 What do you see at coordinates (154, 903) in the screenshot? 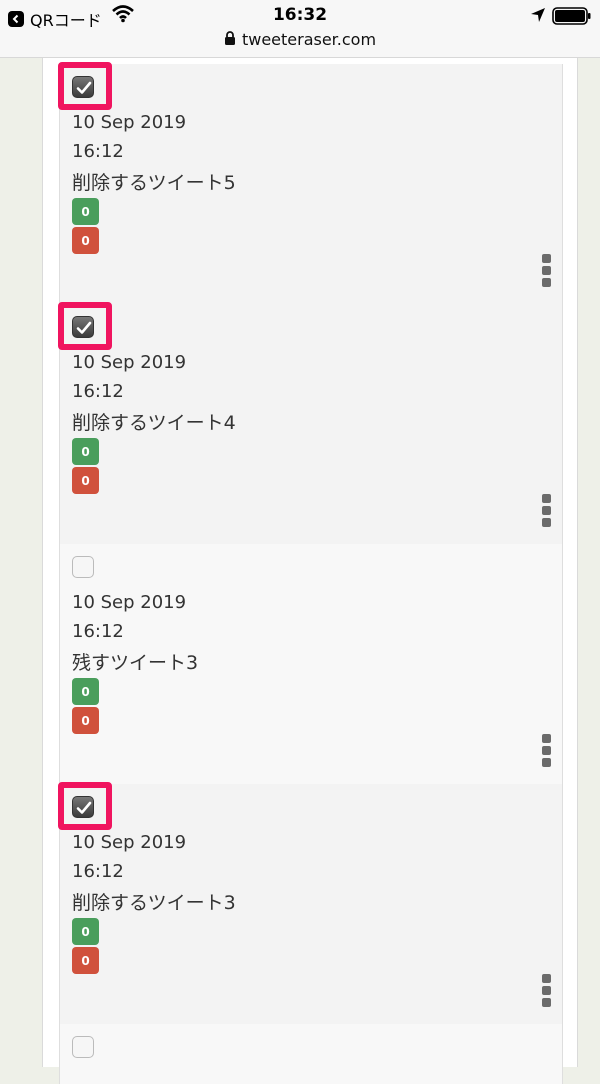
I see `tweet-text: 削除するツイート3` at bounding box center [154, 903].